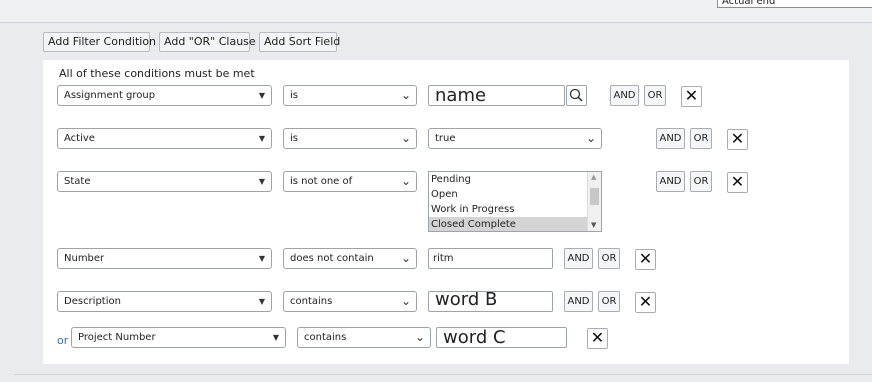 Image resolution: width=872 pixels, height=382 pixels. I want to click on field-label: State, so click(77, 181).